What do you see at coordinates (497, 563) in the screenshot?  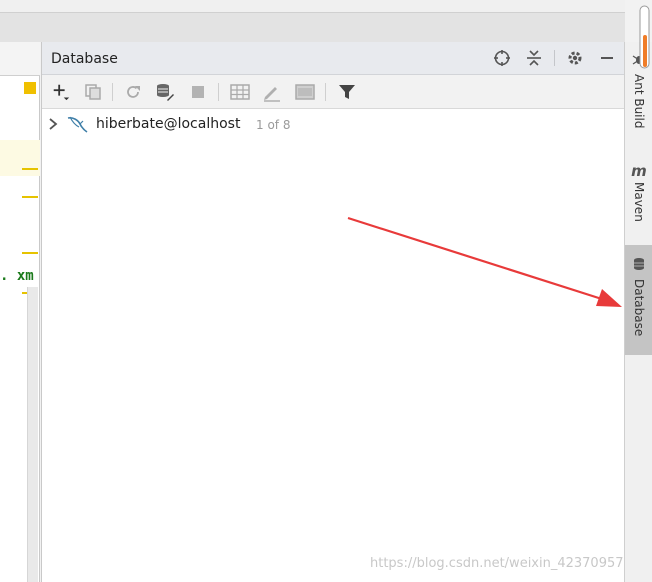 I see `watermark: https://blog.csdn.net/weixin_42370957` at bounding box center [497, 563].